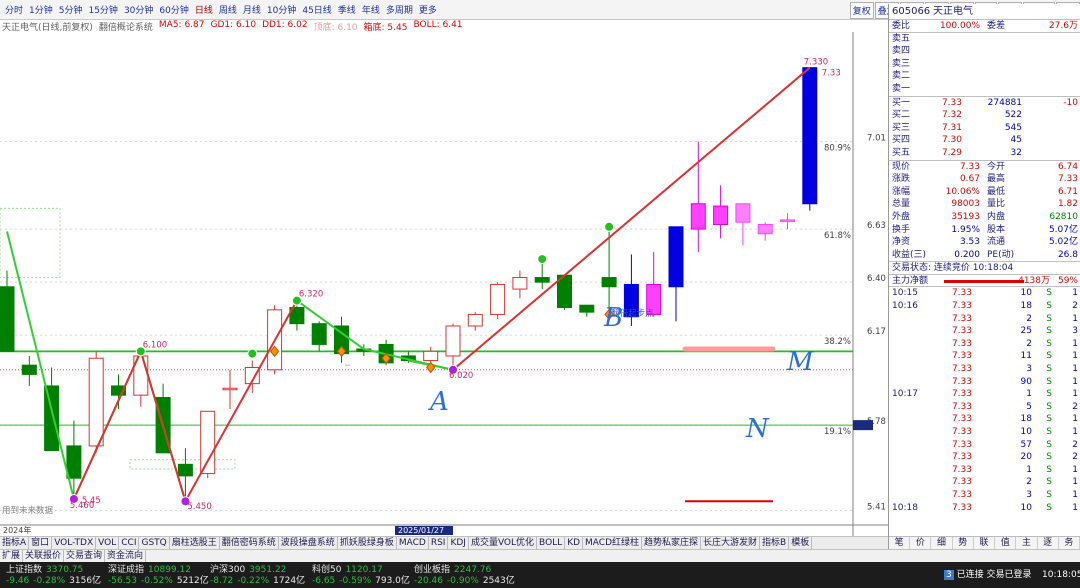 The image size is (1080, 588). I want to click on stock-code: 605066, so click(911, 11).